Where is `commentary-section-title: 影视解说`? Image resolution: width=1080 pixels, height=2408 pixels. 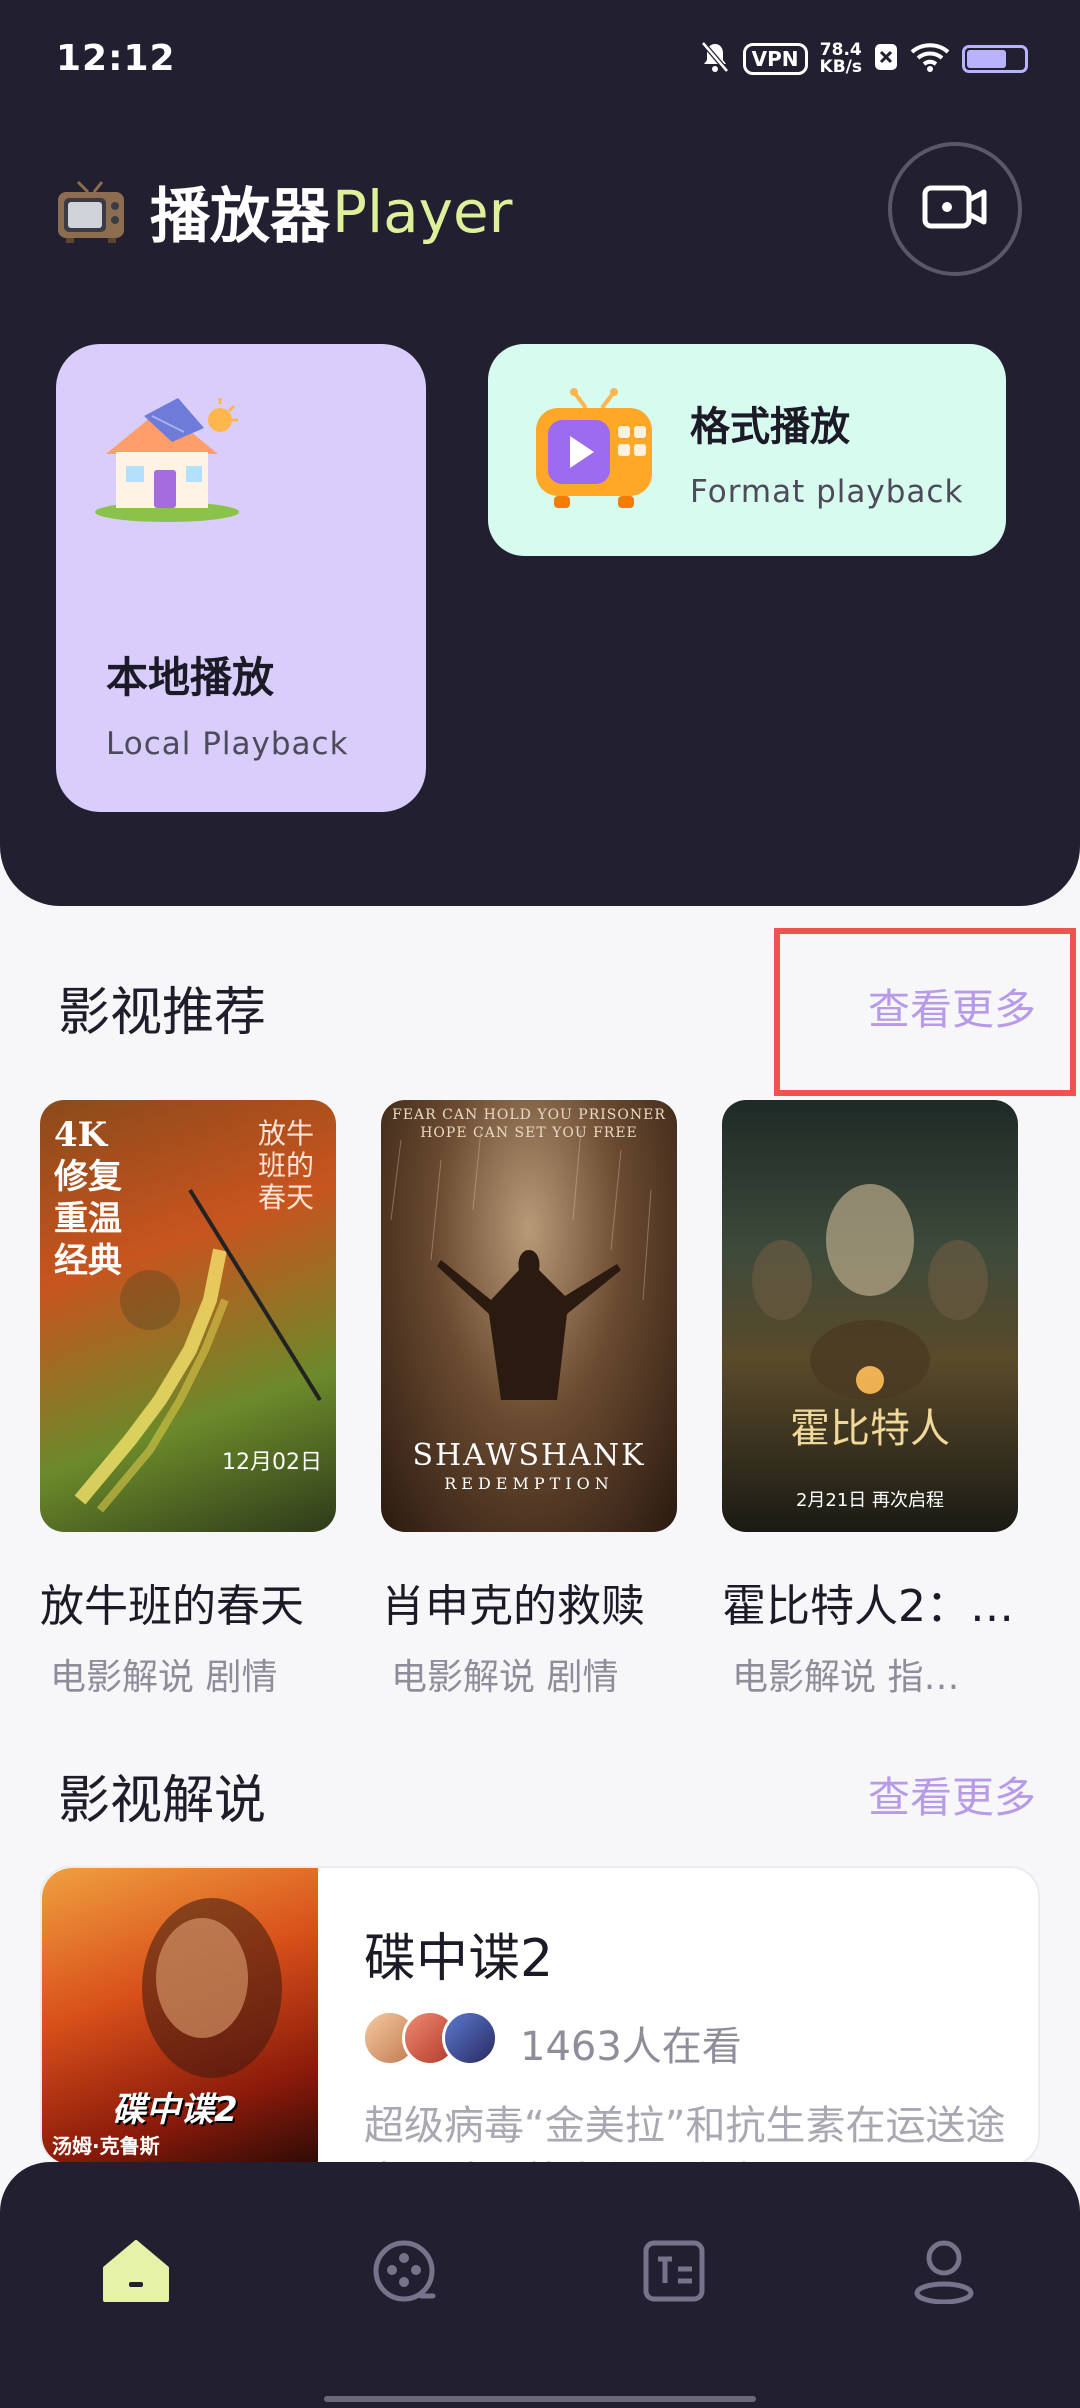 commentary-section-title: 影视解说 is located at coordinates (162, 1801).